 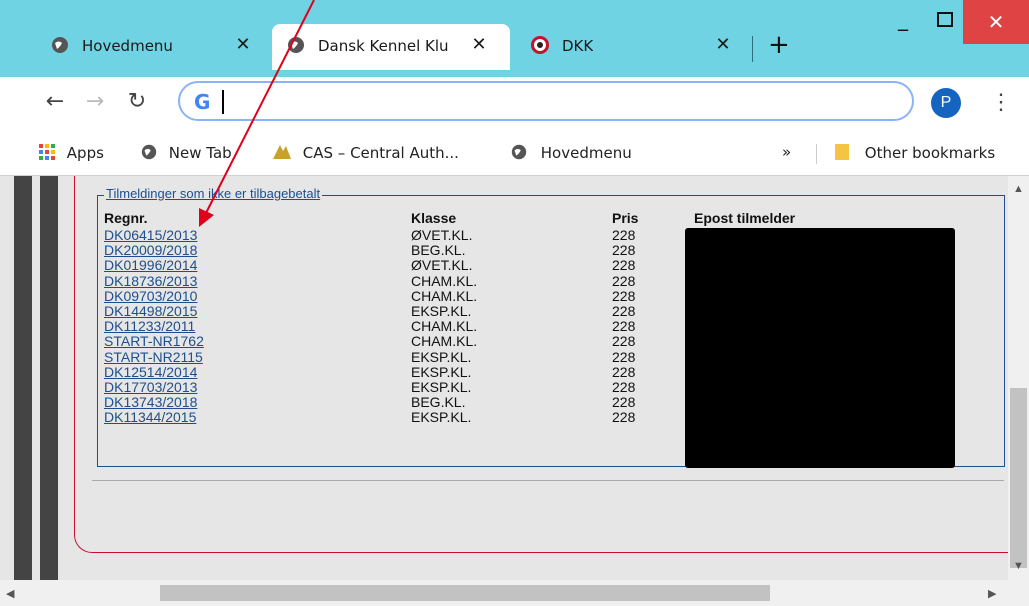 What do you see at coordinates (127, 46) in the screenshot?
I see `tab-label: Hovedmenu` at bounding box center [127, 46].